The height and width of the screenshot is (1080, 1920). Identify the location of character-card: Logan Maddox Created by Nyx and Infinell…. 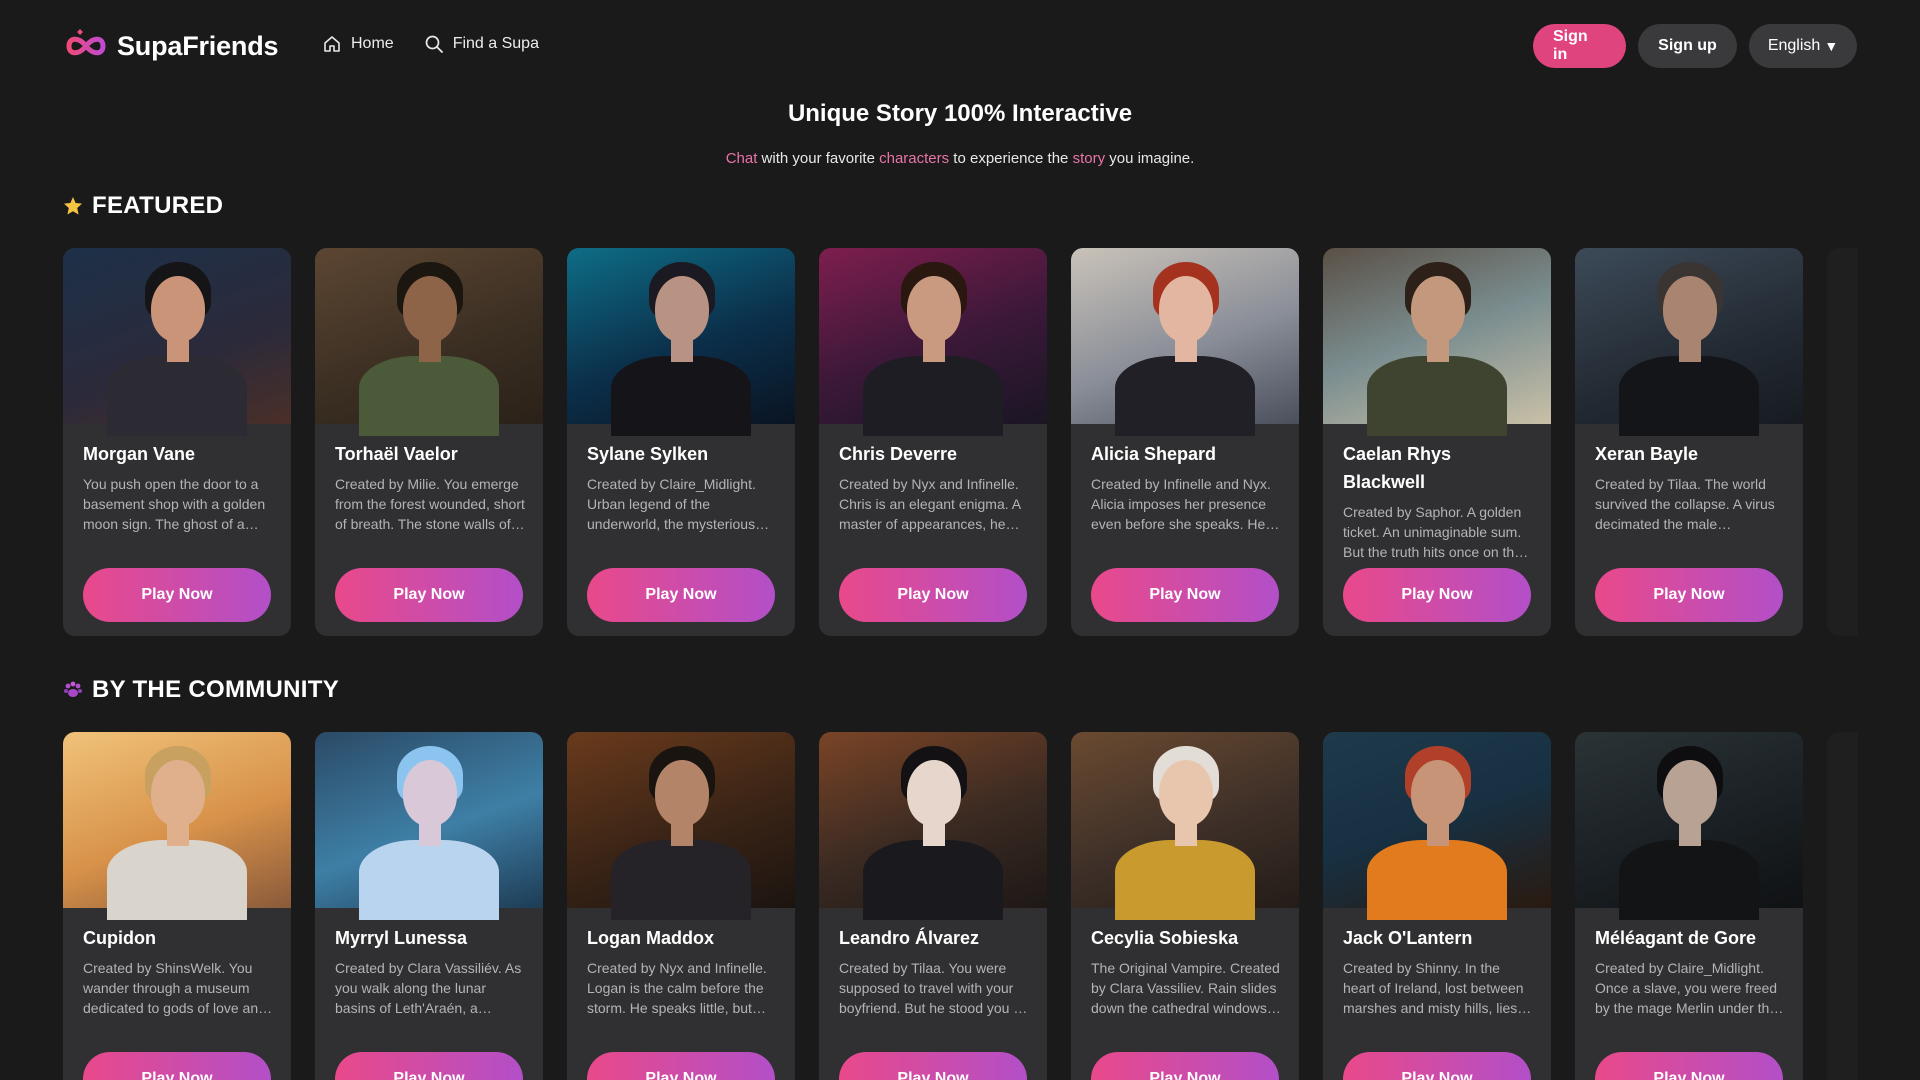
(681, 906).